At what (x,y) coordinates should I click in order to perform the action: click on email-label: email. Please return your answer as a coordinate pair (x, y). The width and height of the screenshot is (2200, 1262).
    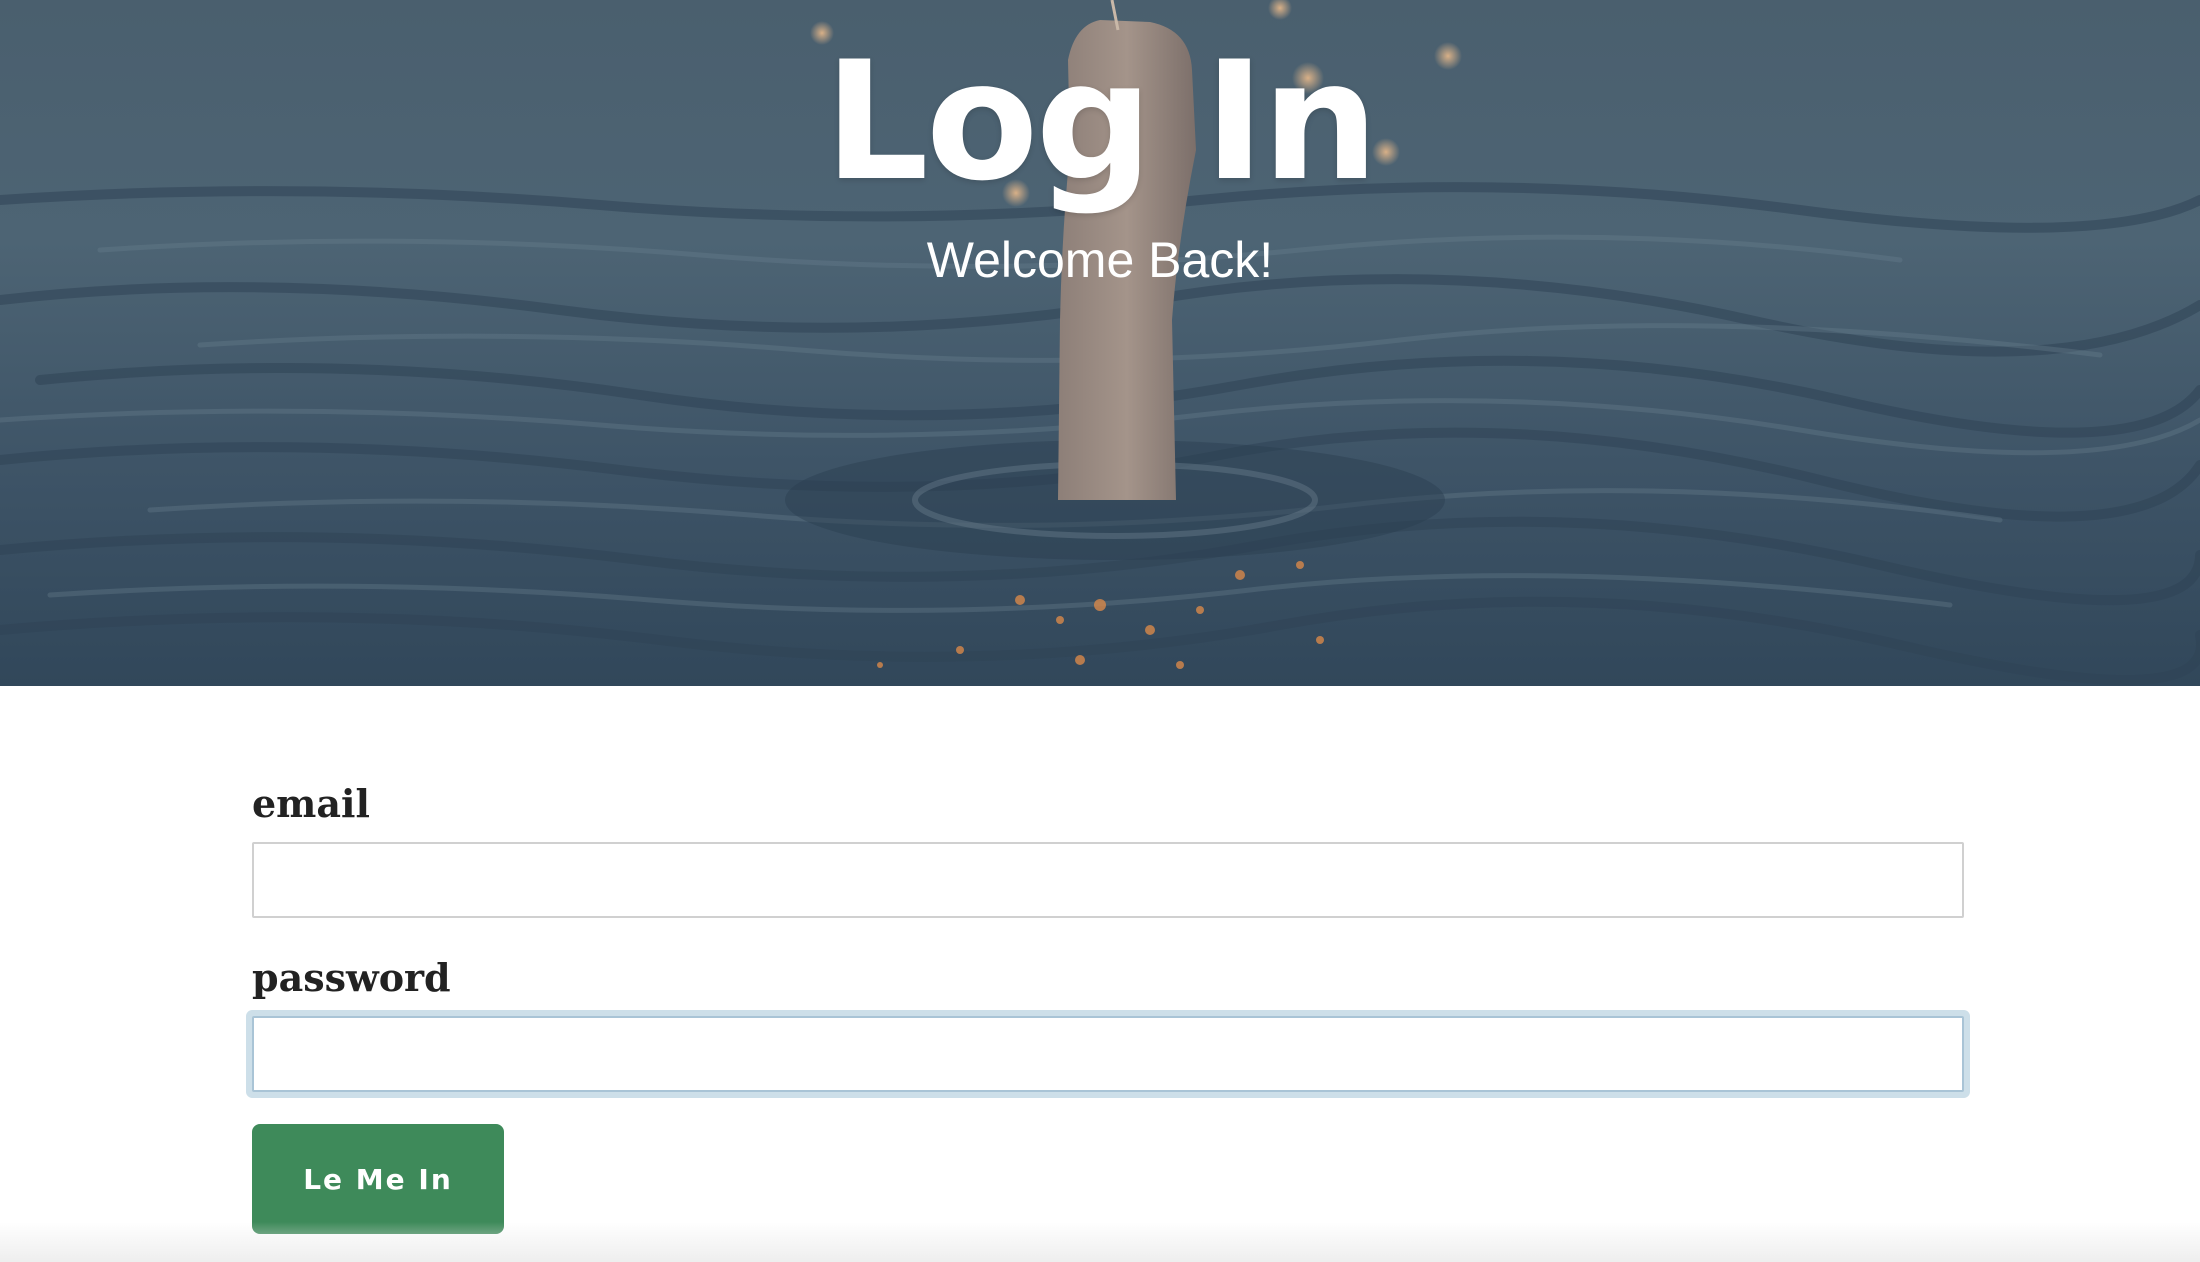
    Looking at the image, I should click on (311, 803).